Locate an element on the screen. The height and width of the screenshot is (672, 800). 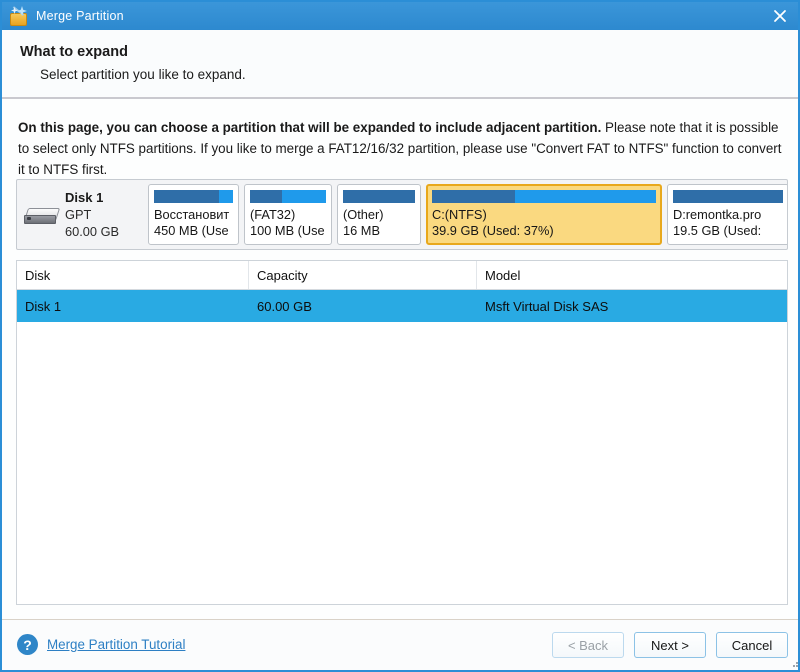
cell-capacity: 60.00 GB is located at coordinates (284, 306).